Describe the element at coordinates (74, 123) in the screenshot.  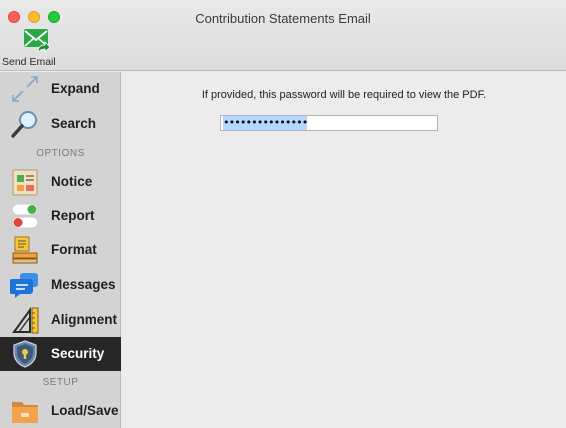
I see `sidebar-item-label: Search` at that location.